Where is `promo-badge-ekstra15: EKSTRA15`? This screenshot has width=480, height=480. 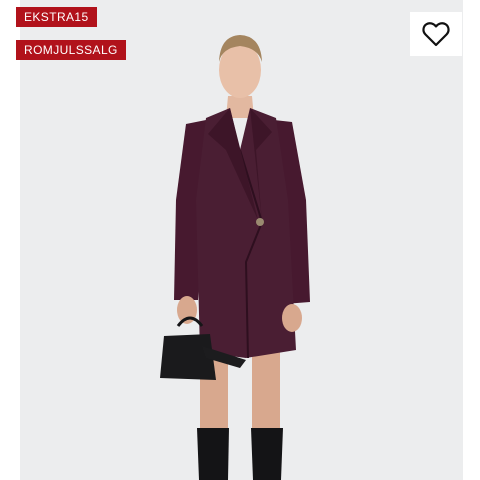
promo-badge-ekstra15: EKSTRA15 is located at coordinates (56, 17).